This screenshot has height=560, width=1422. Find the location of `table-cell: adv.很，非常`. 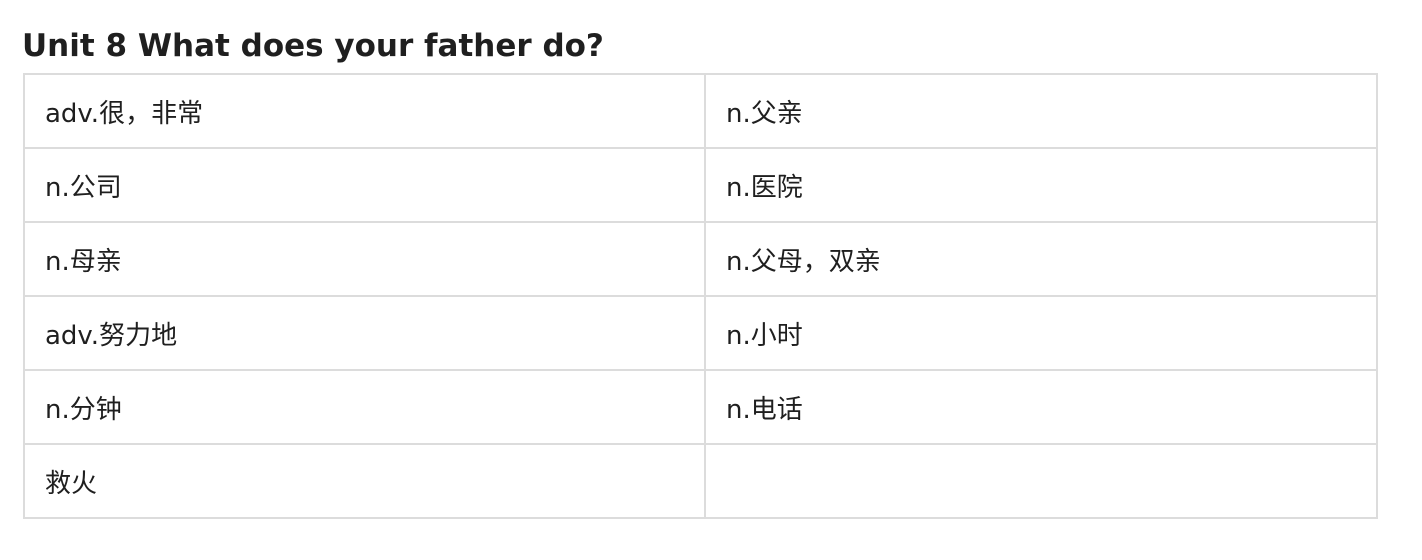

table-cell: adv.很，非常 is located at coordinates (364, 111).